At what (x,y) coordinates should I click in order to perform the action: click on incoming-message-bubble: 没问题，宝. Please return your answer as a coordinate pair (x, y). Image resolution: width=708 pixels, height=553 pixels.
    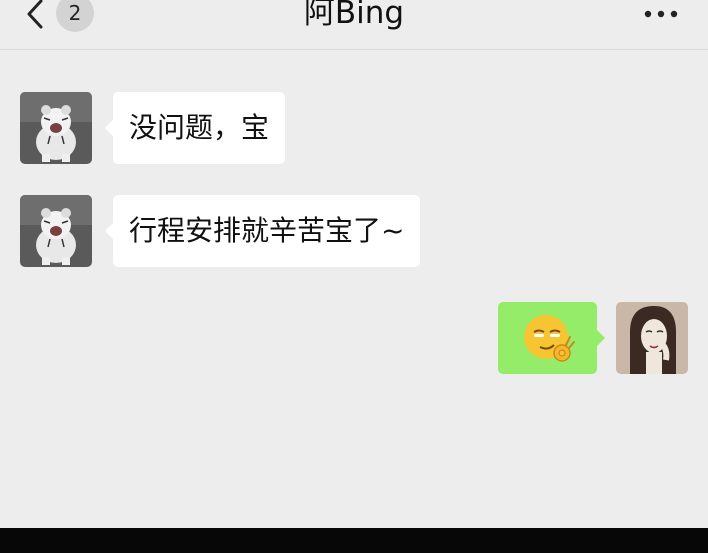
    Looking at the image, I should click on (195, 128).